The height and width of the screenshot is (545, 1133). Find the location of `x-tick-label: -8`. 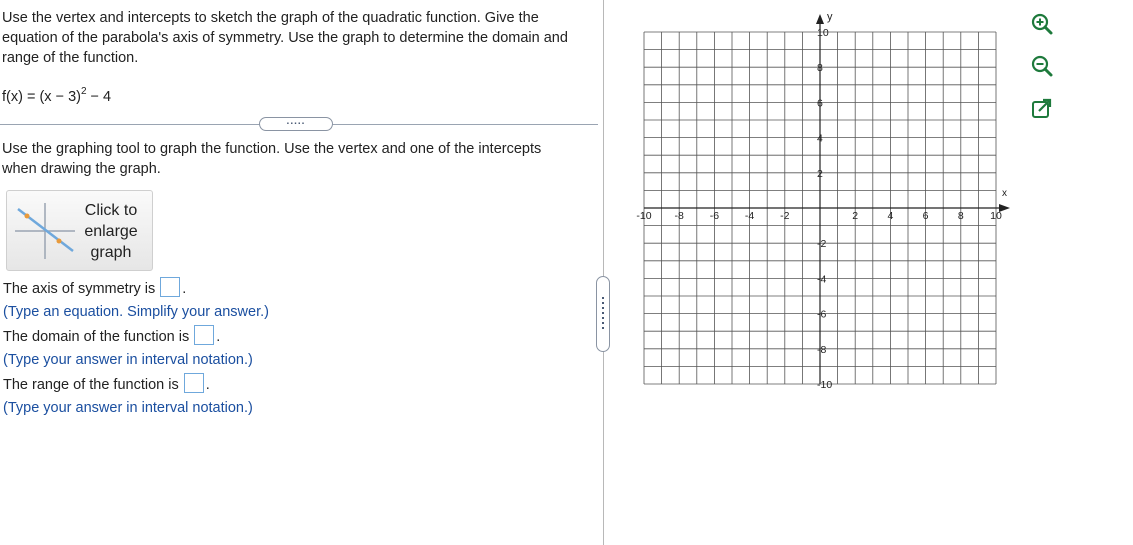

x-tick-label: -8 is located at coordinates (679, 216).